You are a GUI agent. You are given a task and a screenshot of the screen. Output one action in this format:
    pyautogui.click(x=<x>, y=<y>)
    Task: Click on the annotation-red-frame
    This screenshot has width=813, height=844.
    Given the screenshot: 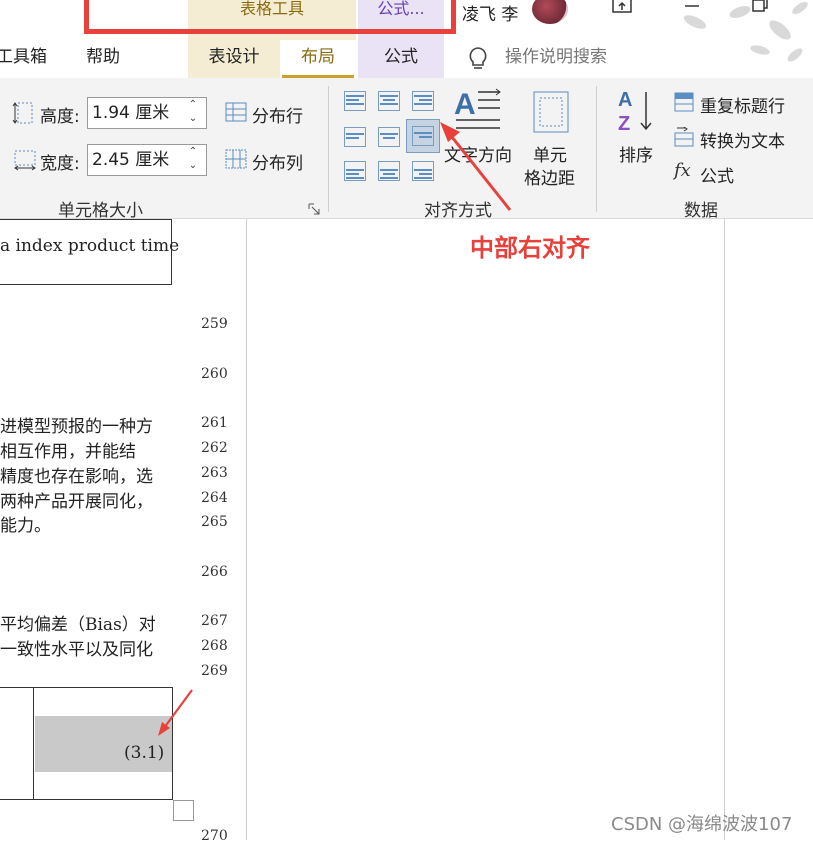 What is the action you would take?
    pyautogui.click(x=270, y=17)
    